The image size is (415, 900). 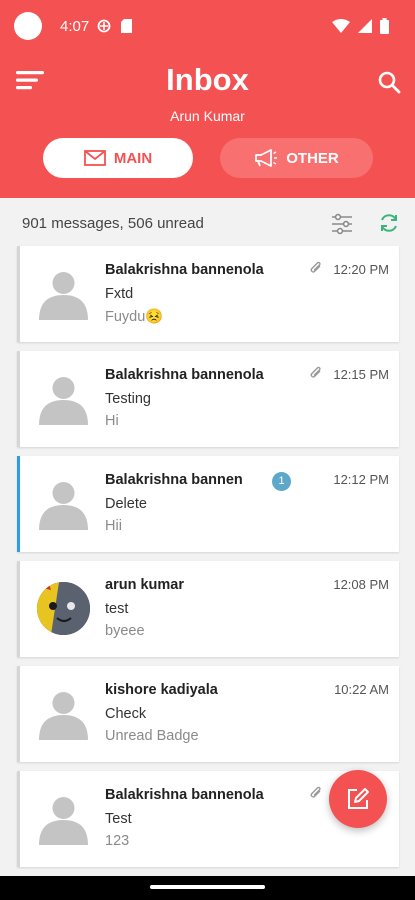 I want to click on tab-main-label: MAIN, so click(x=133, y=158).